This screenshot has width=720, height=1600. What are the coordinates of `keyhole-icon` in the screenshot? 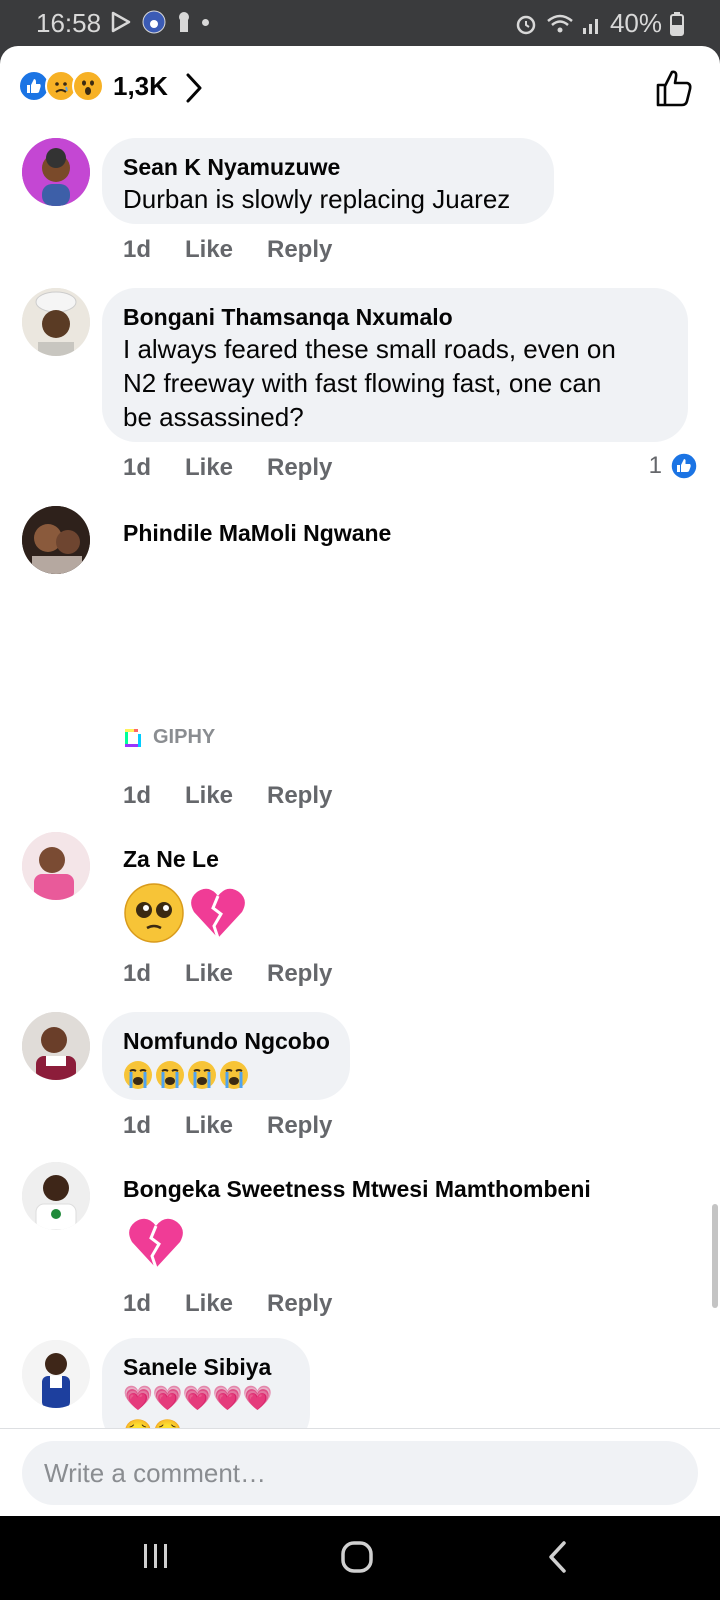 It's located at (184, 22).